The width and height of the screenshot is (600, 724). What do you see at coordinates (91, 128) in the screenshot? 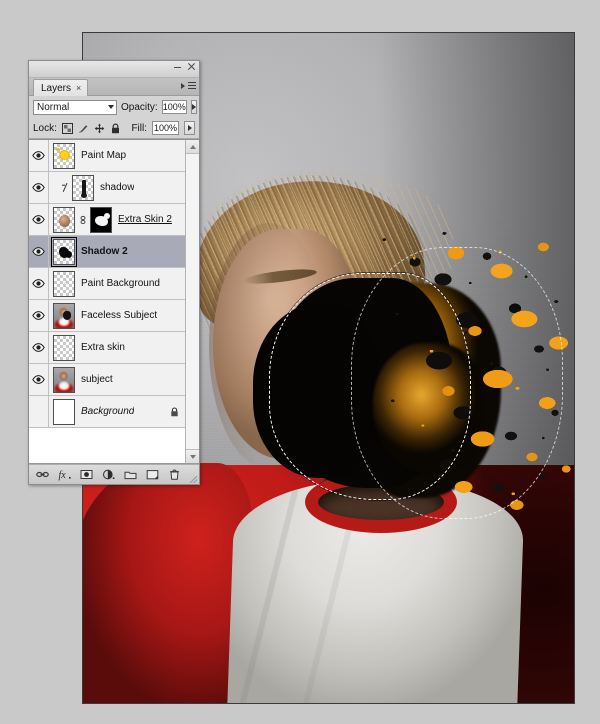
I see `lock-icon-group` at bounding box center [91, 128].